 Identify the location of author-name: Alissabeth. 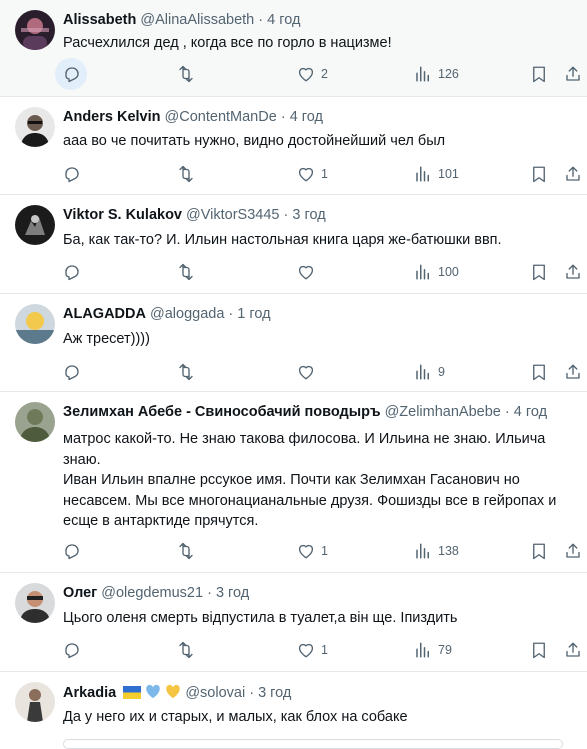
(99, 20).